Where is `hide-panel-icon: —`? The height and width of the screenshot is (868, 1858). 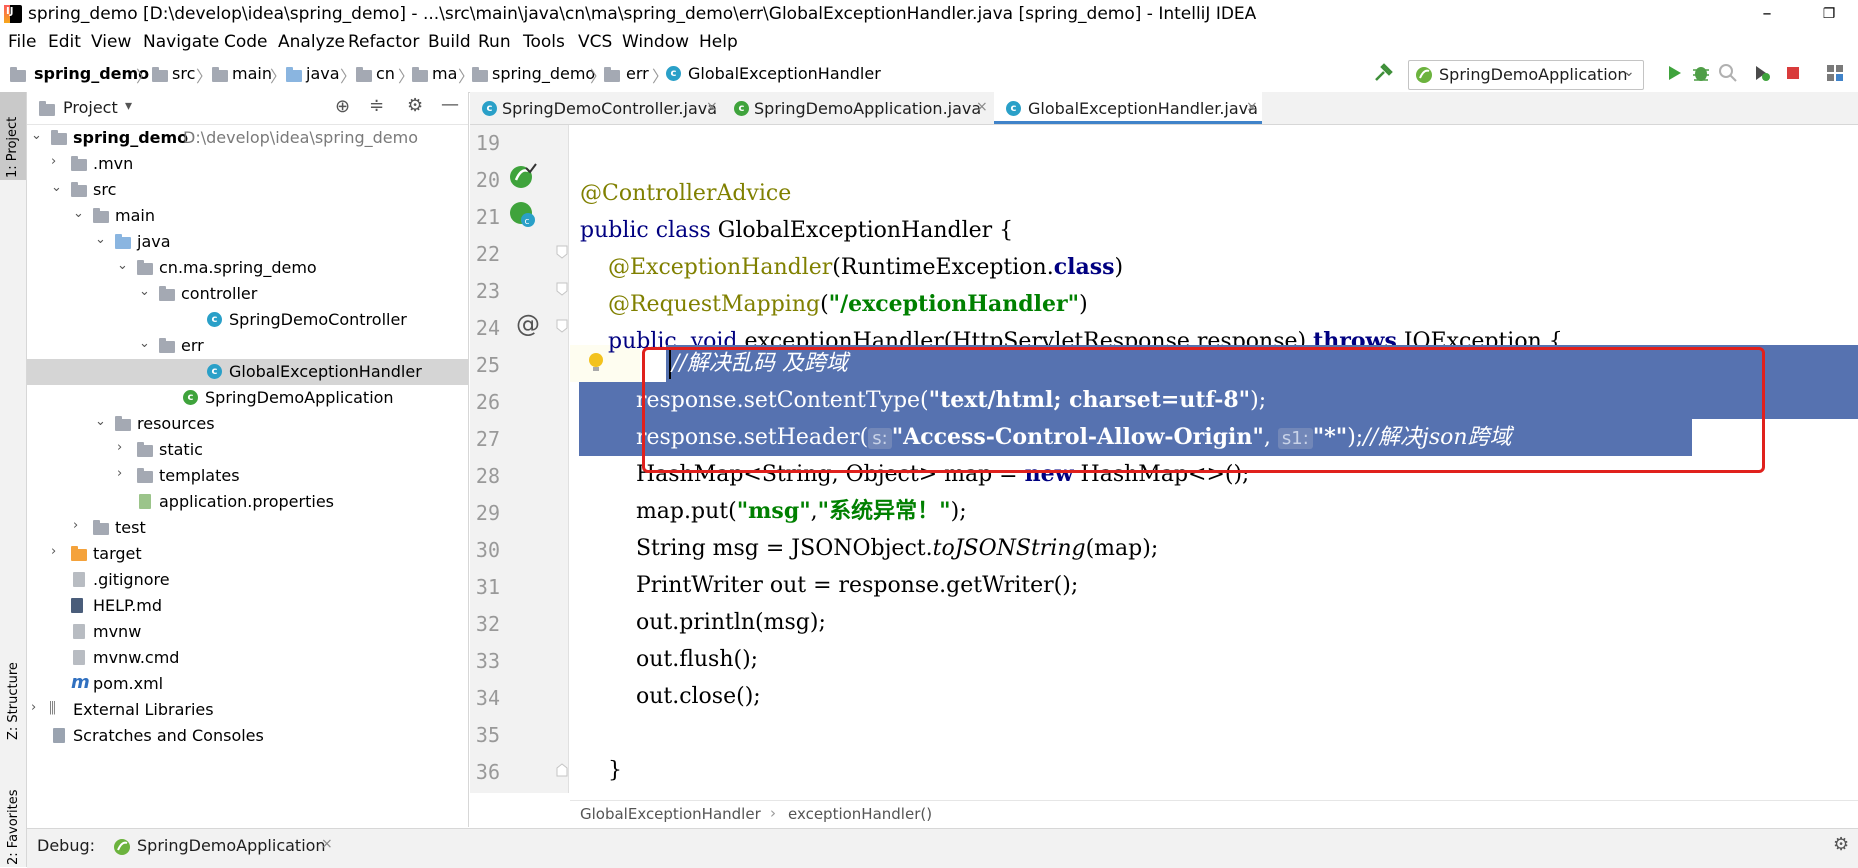 hide-panel-icon: — is located at coordinates (450, 104).